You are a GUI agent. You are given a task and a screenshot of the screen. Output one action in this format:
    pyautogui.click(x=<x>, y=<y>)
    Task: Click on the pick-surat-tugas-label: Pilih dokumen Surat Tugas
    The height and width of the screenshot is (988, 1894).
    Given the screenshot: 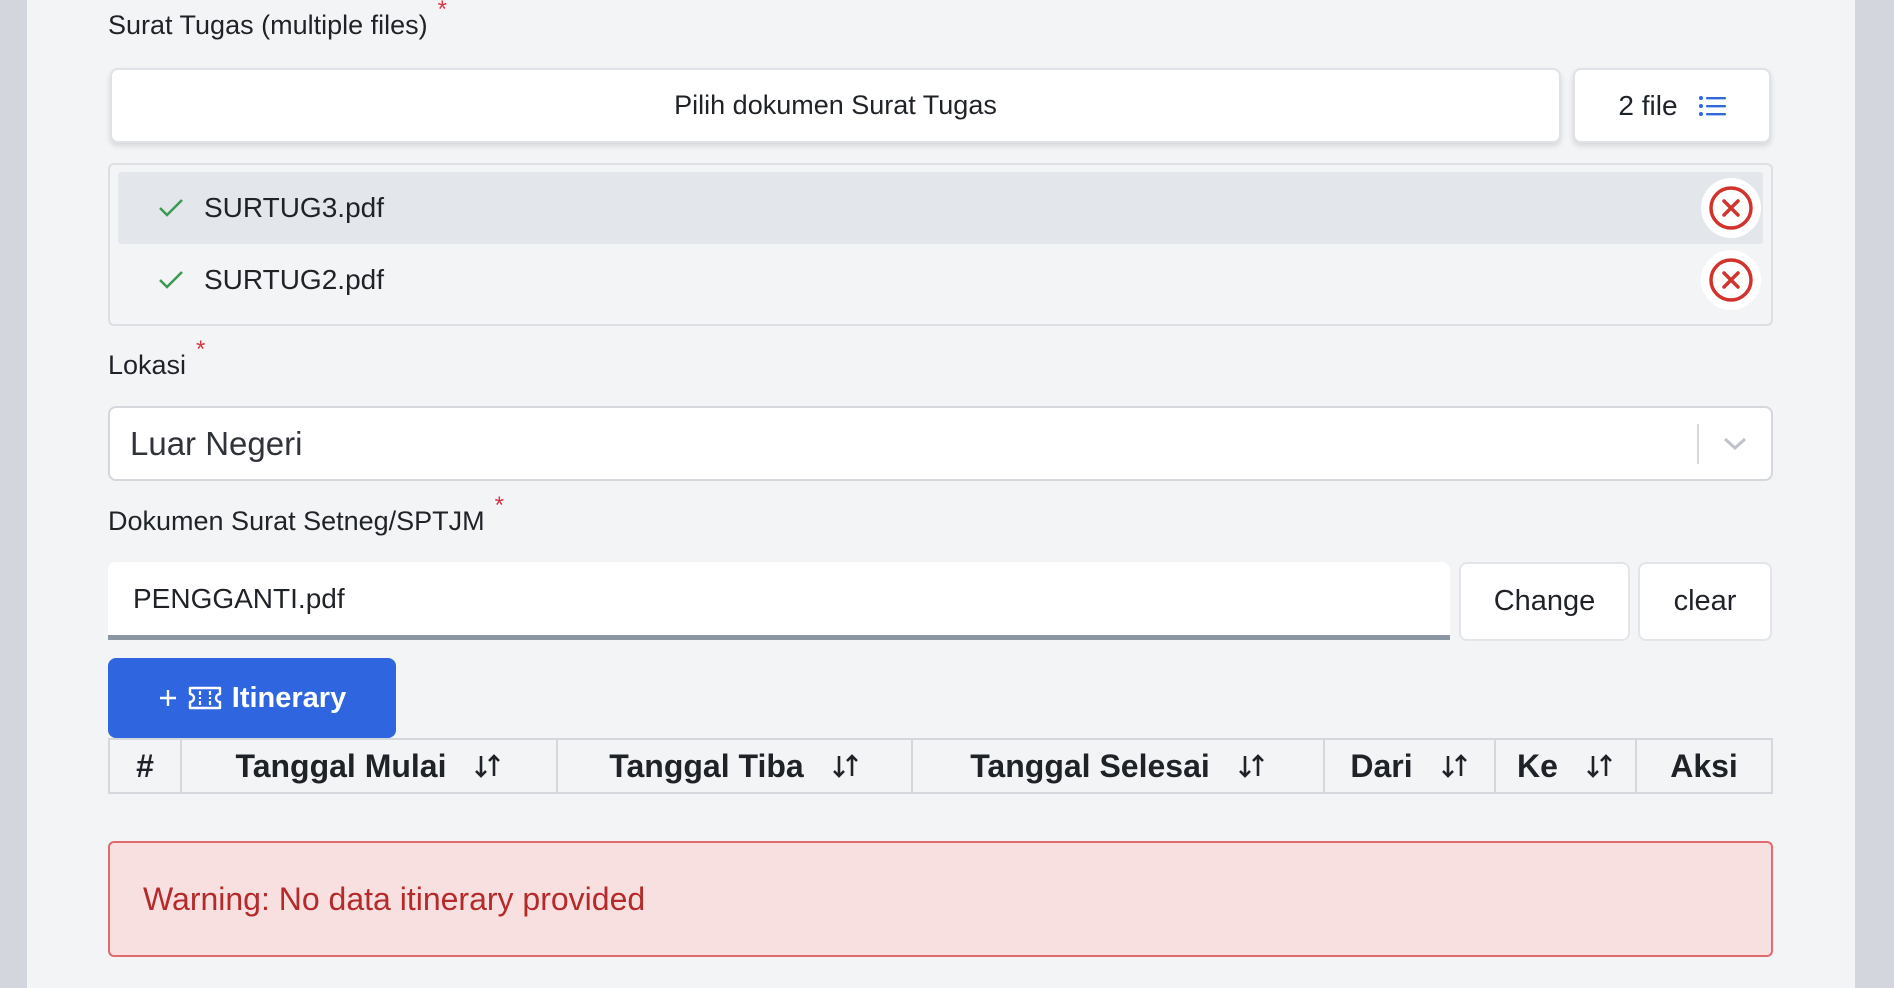 What is the action you would take?
    pyautogui.click(x=835, y=105)
    